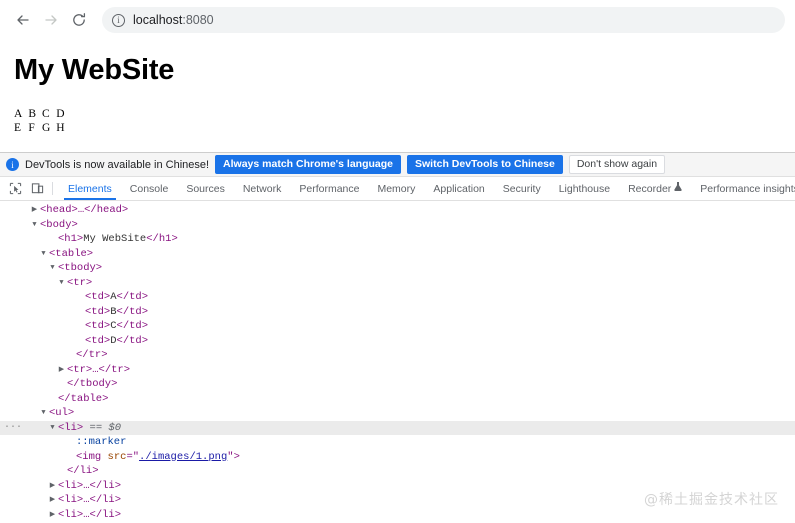  What do you see at coordinates (397, 399) in the screenshot?
I see `dom-row: ▶</table>` at bounding box center [397, 399].